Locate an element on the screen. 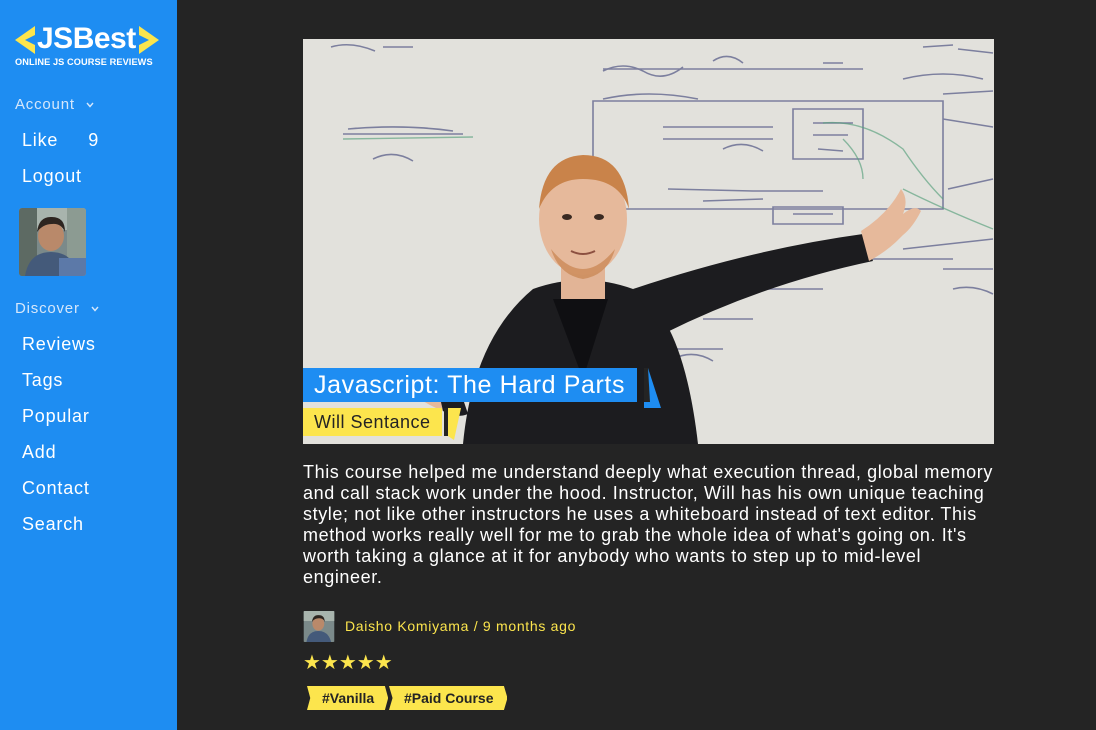 This screenshot has width=1096, height=730. course-author: Will Sentance is located at coordinates (372, 422).